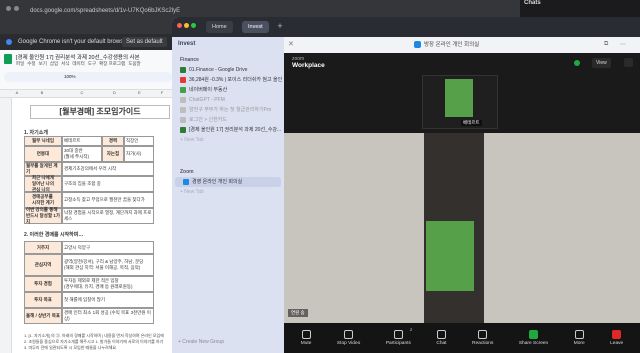  I want to click on sidebar-item: 양천구 부부가 하는 첫 월급관리하기Pro, so click(228, 110).